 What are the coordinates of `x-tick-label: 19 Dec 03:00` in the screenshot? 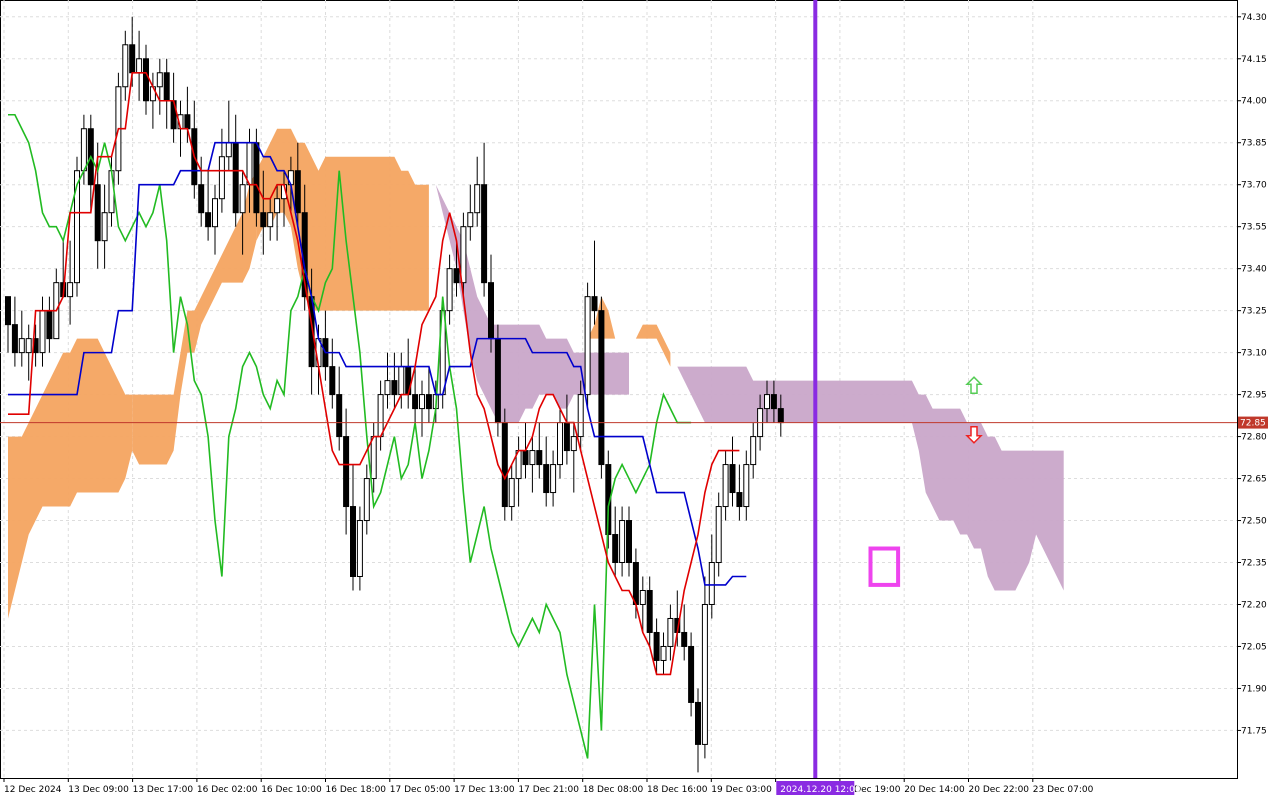 It's located at (741, 790).